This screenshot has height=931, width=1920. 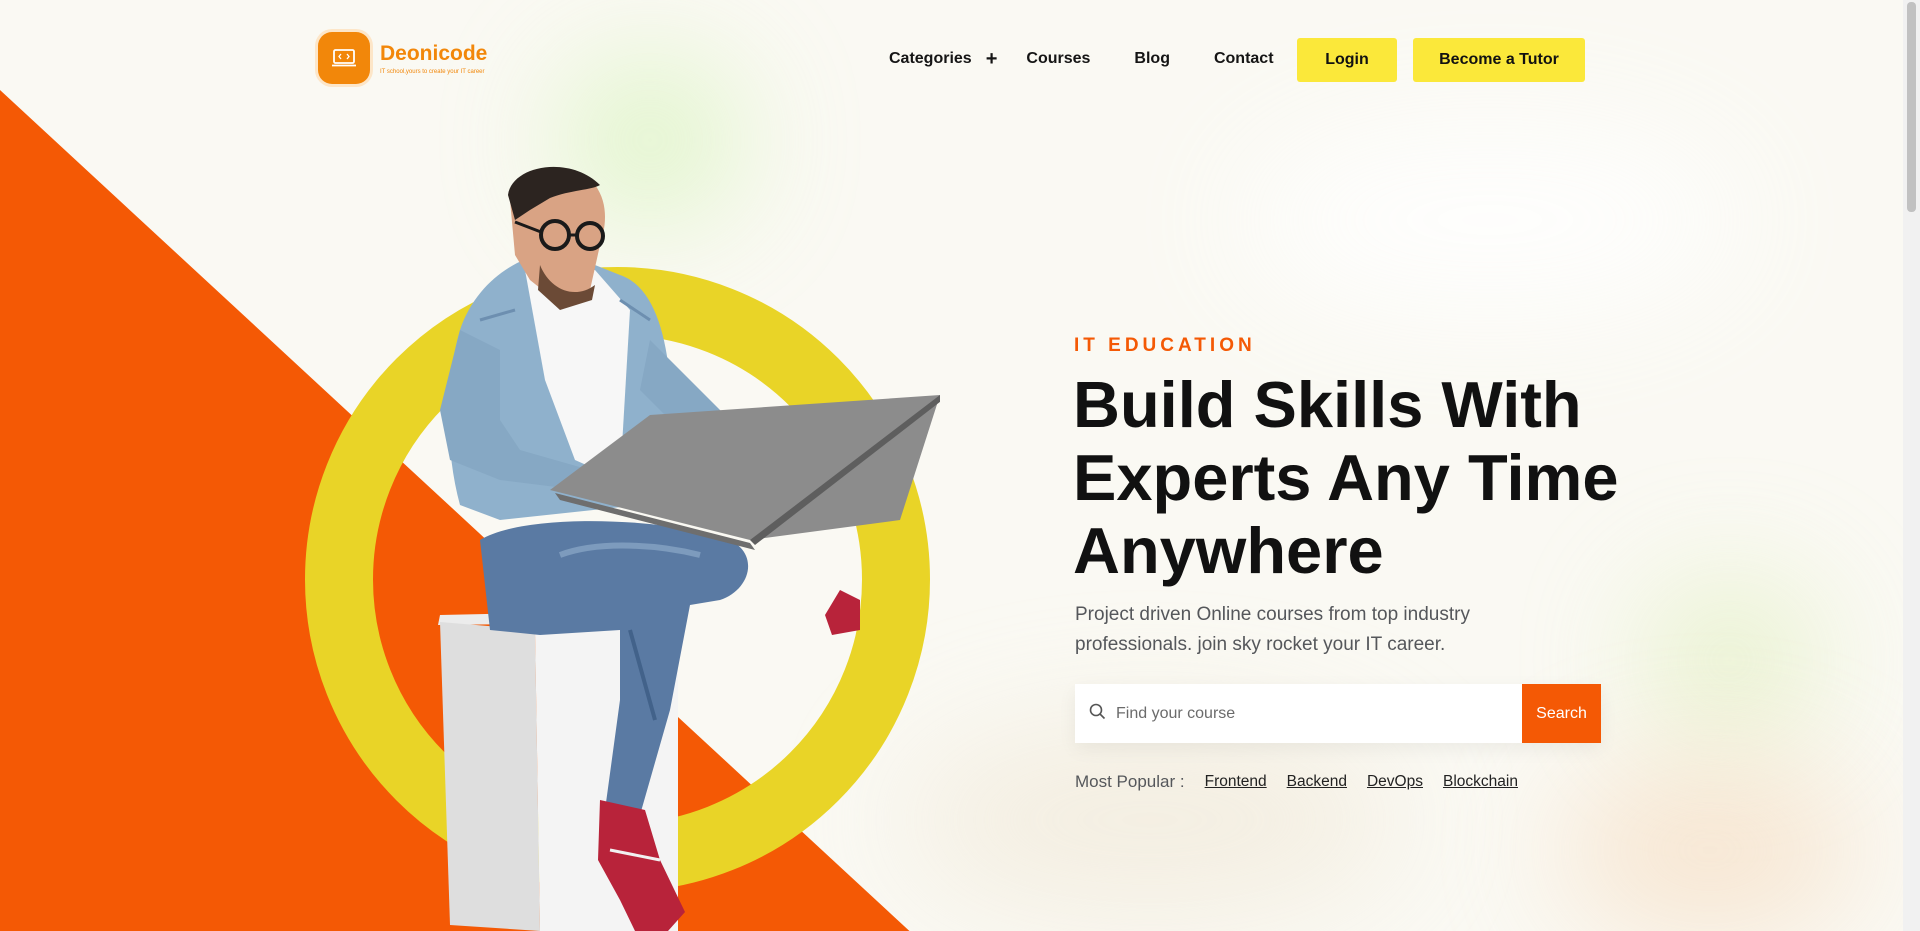 I want to click on search-icon, so click(x=1097, y=714).